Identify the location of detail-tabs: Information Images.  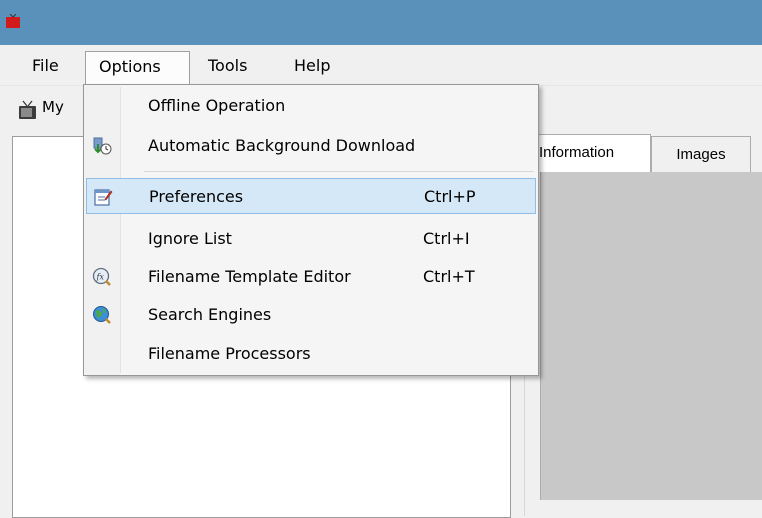
(645, 153).